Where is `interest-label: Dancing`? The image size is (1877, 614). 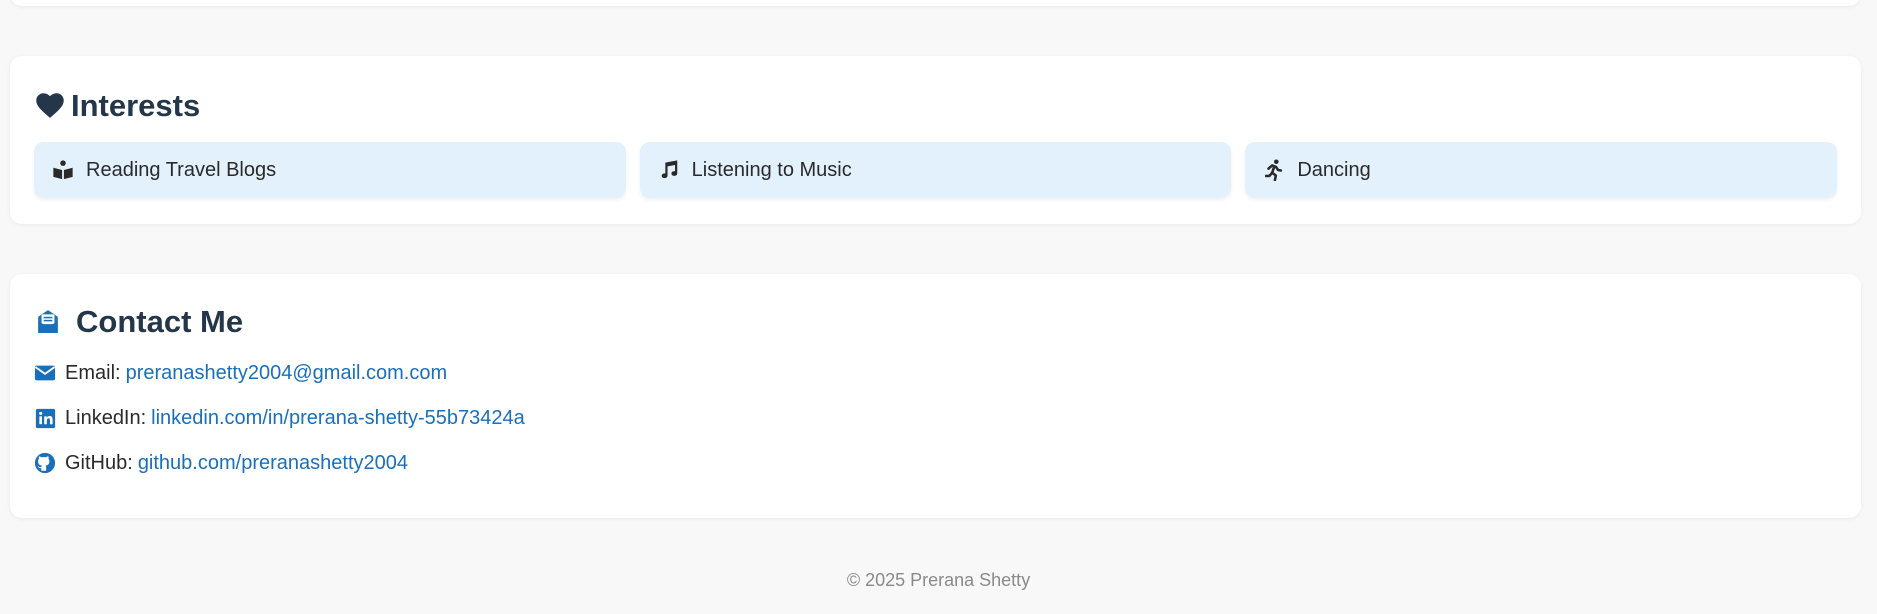
interest-label: Dancing is located at coordinates (1334, 169).